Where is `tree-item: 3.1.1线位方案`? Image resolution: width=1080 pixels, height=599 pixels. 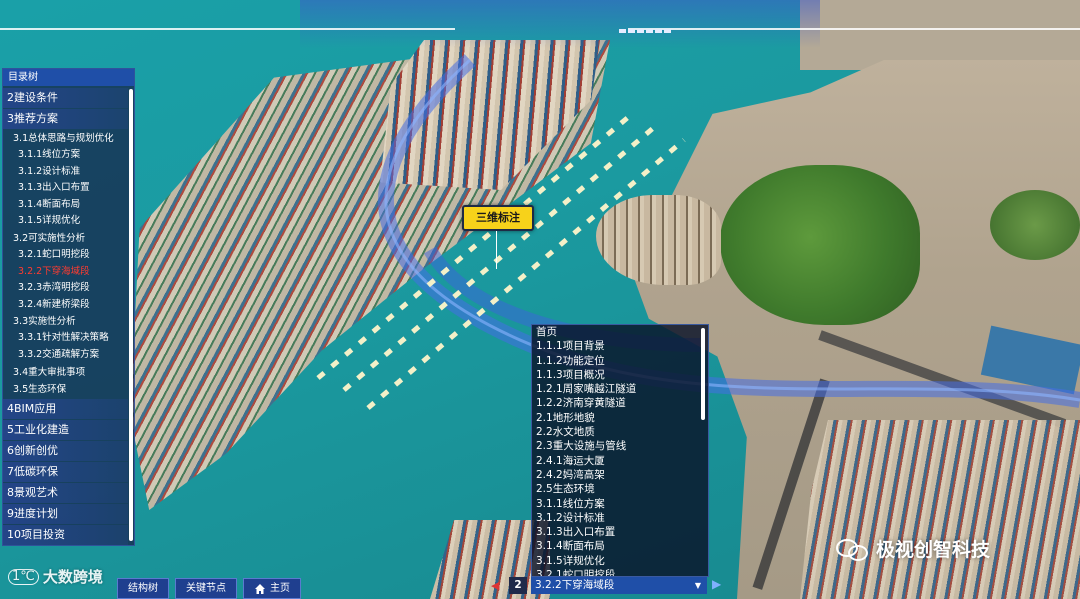 tree-item: 3.1.1线位方案 is located at coordinates (65, 155).